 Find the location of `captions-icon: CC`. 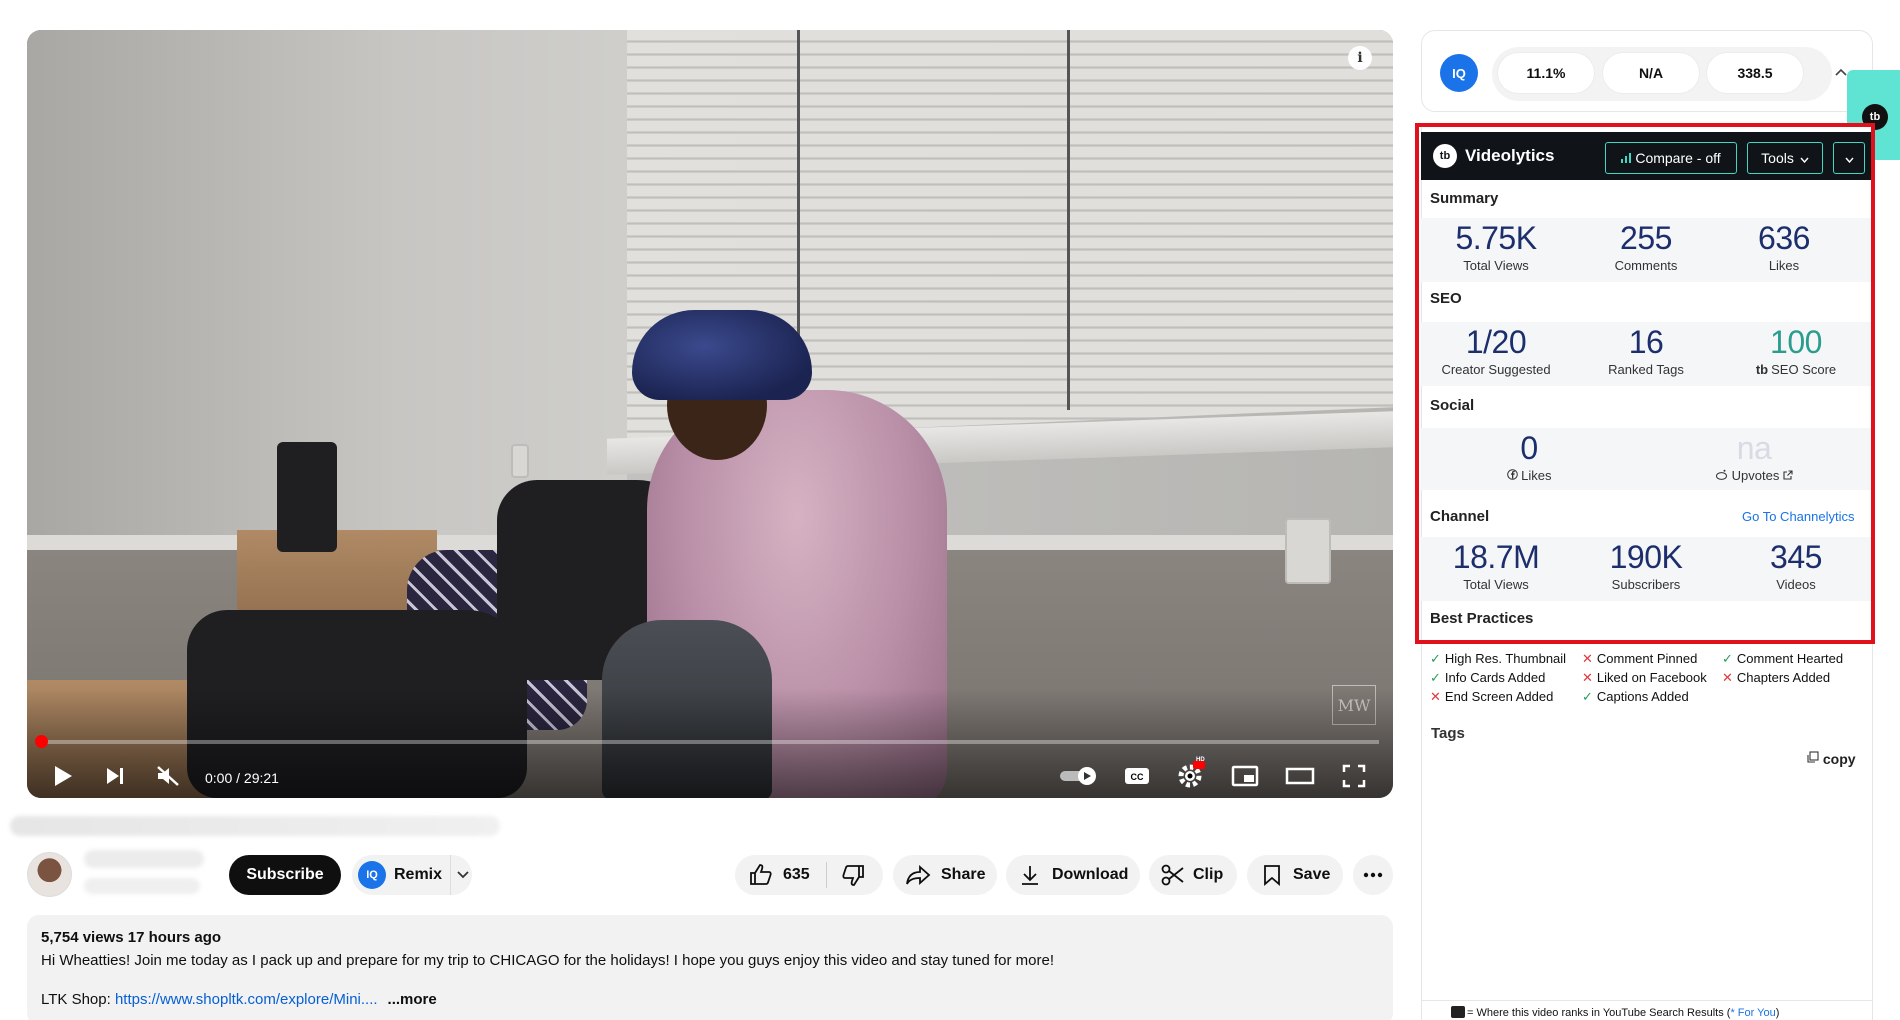

captions-icon: CC is located at coordinates (1137, 776).